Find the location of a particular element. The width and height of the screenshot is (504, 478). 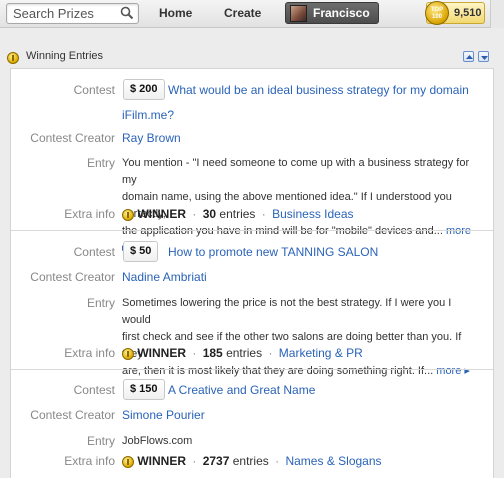

extra-info: WINNER · 2737 entries · Names & Slogans is located at coordinates (252, 461).